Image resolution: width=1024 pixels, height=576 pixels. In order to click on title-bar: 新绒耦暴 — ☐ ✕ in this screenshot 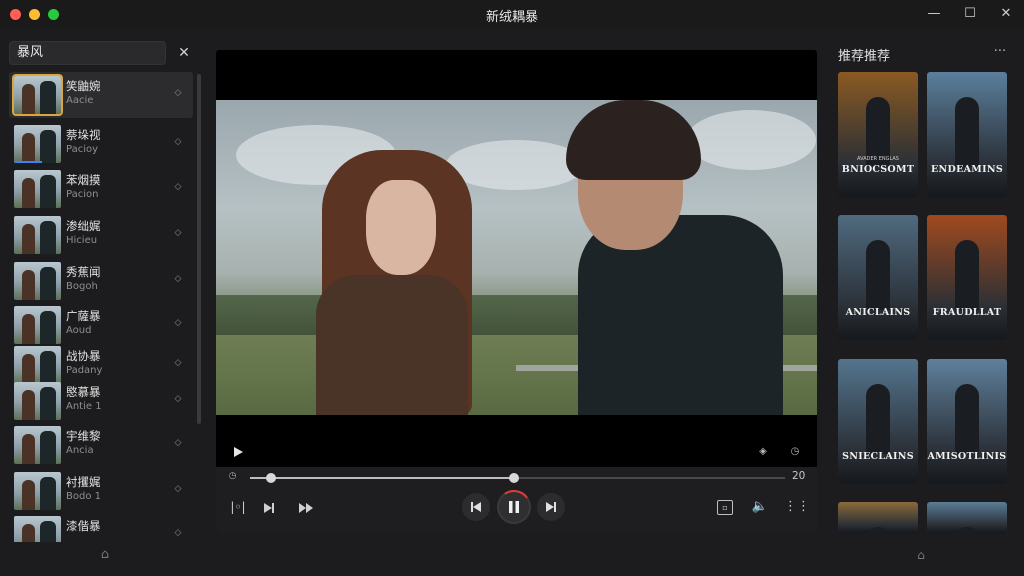, I will do `click(512, 14)`.